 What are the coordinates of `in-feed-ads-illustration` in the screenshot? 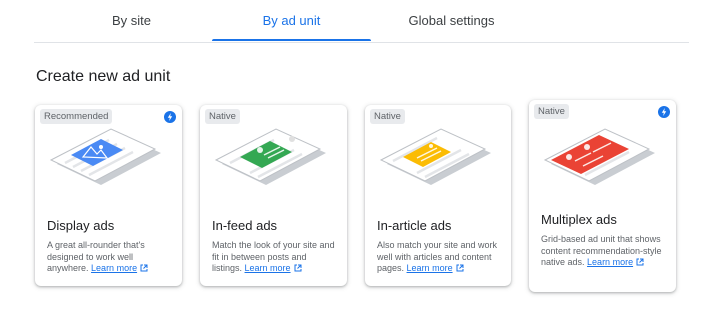 It's located at (270, 156).